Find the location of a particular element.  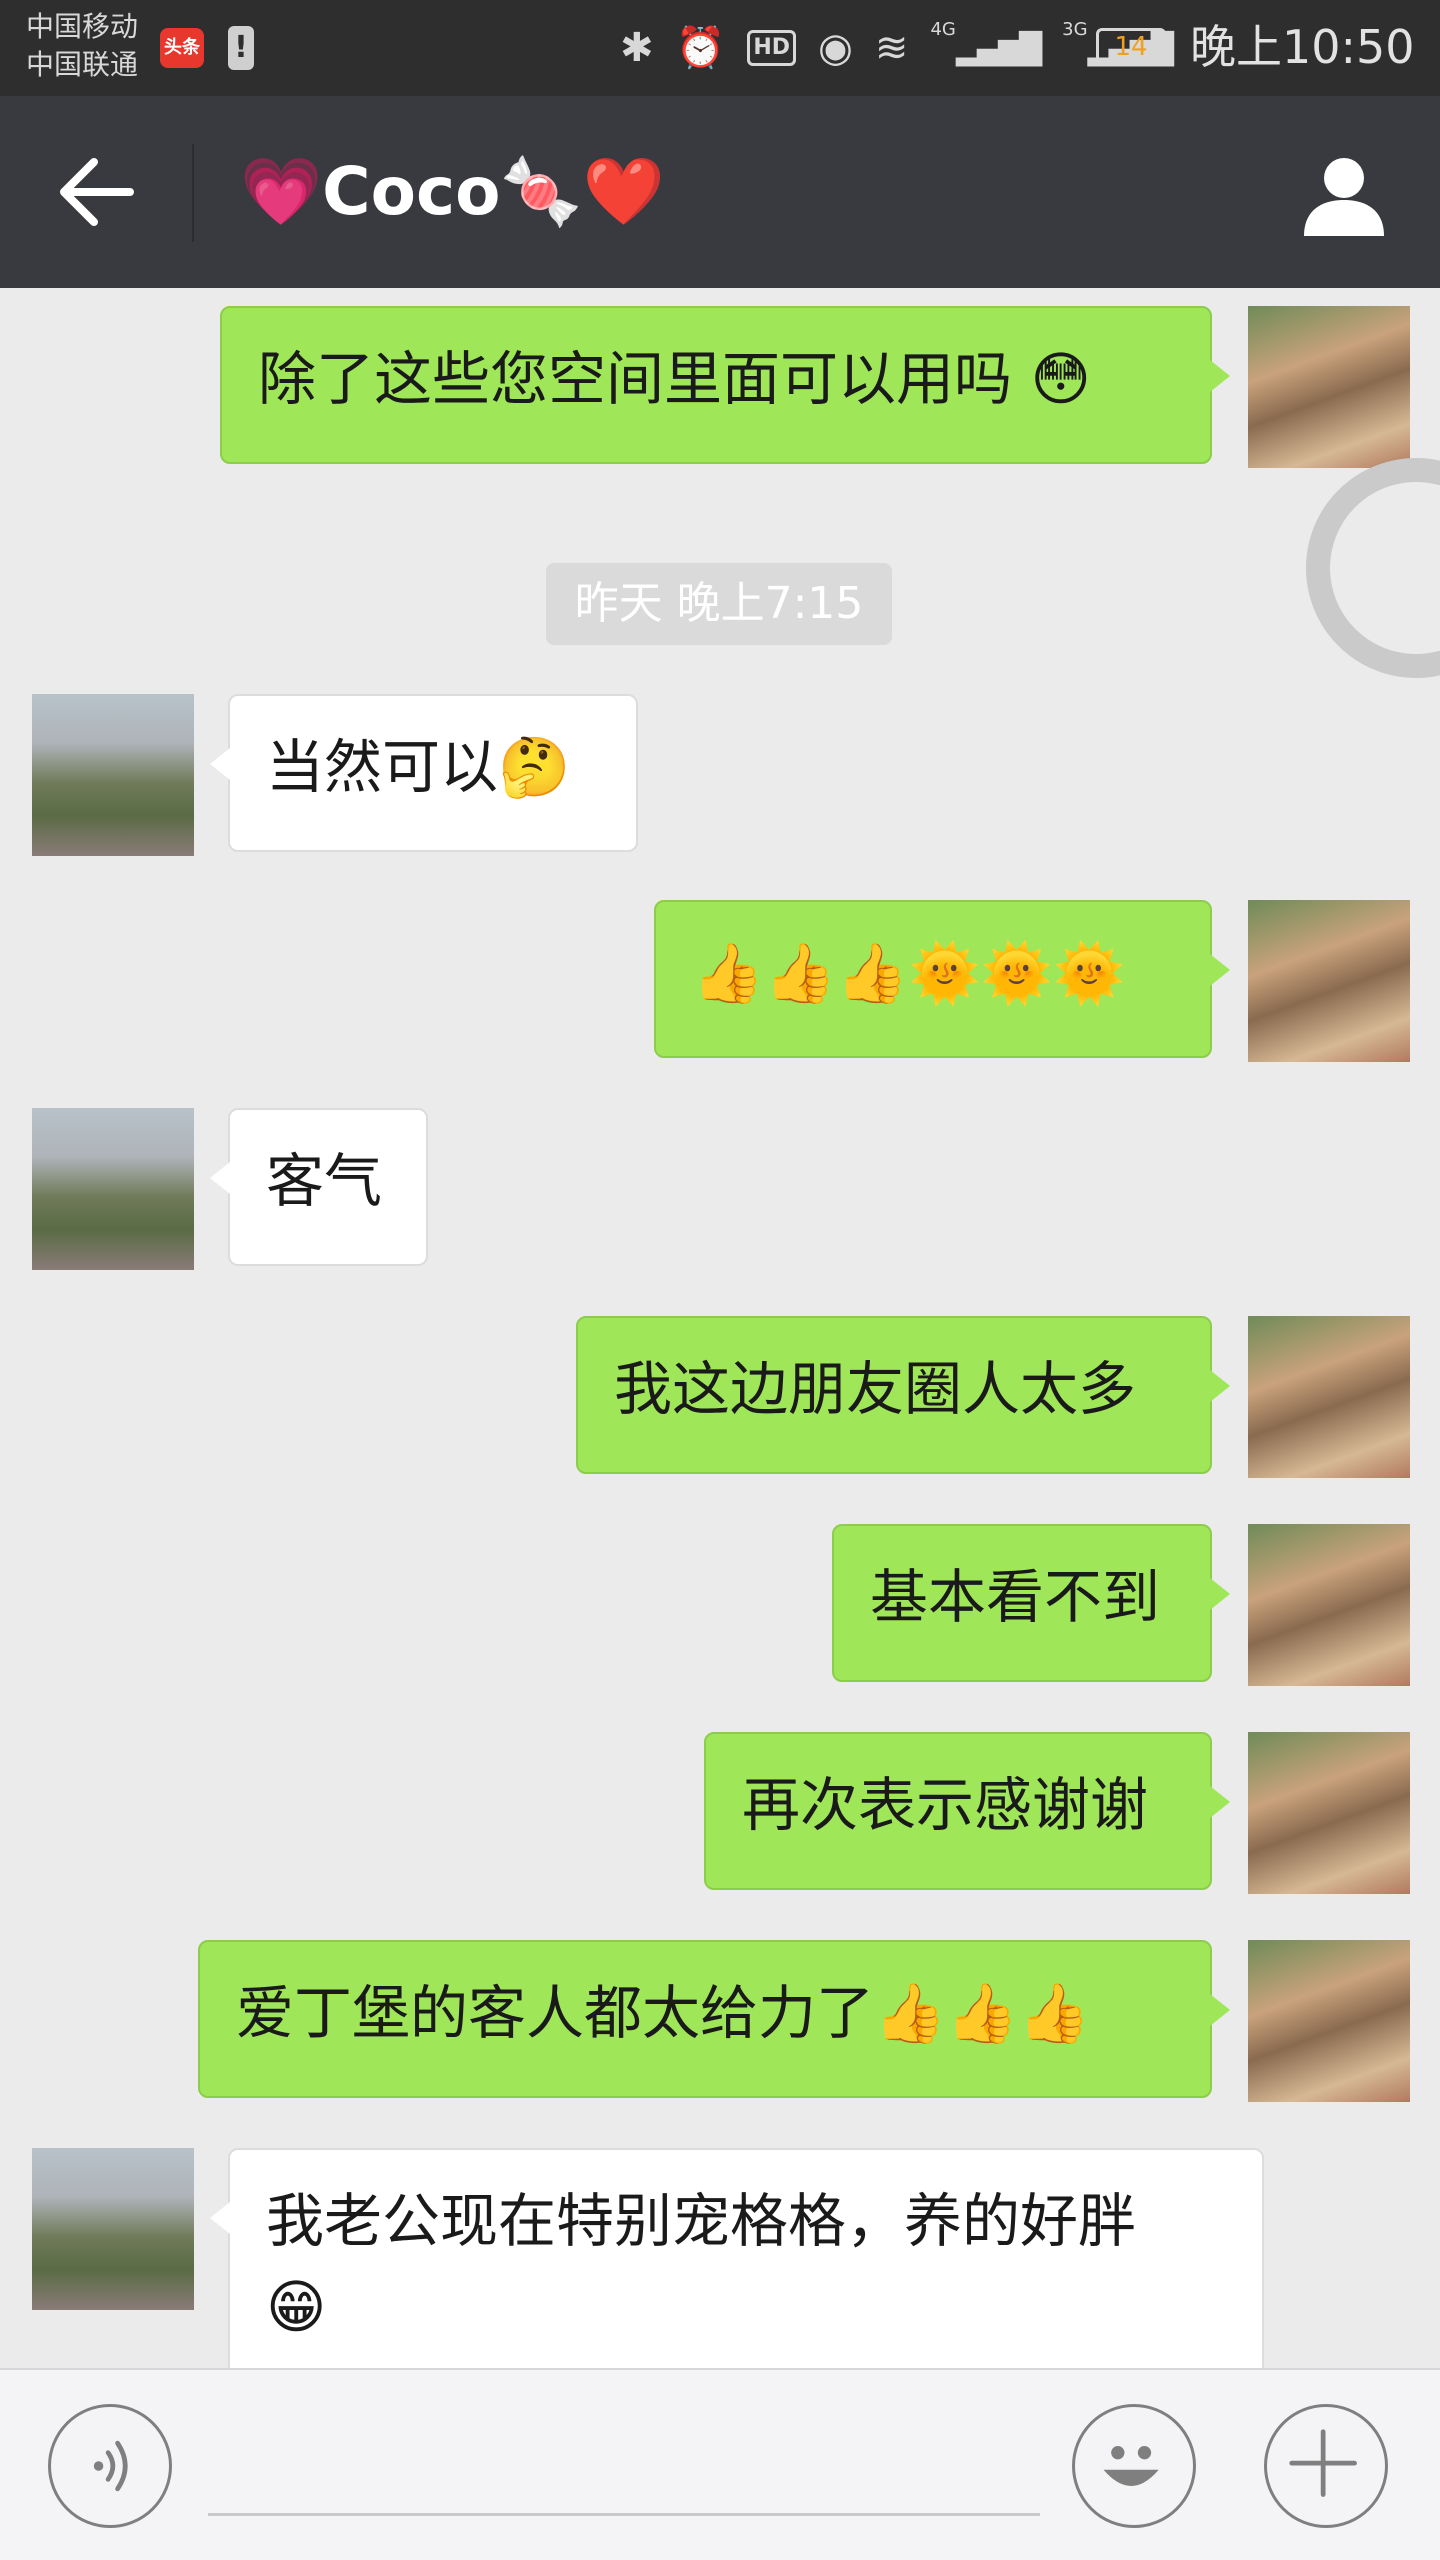

message-bubble-incoming: 我老公现在特别宠格格，养的好胖 😁 is located at coordinates (737, 2258).